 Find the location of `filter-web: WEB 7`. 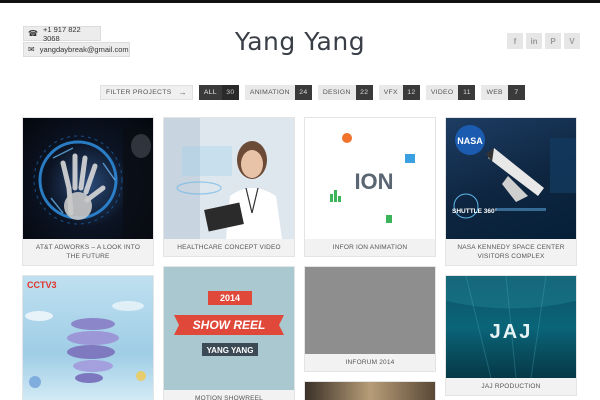

filter-web: WEB 7 is located at coordinates (503, 92).